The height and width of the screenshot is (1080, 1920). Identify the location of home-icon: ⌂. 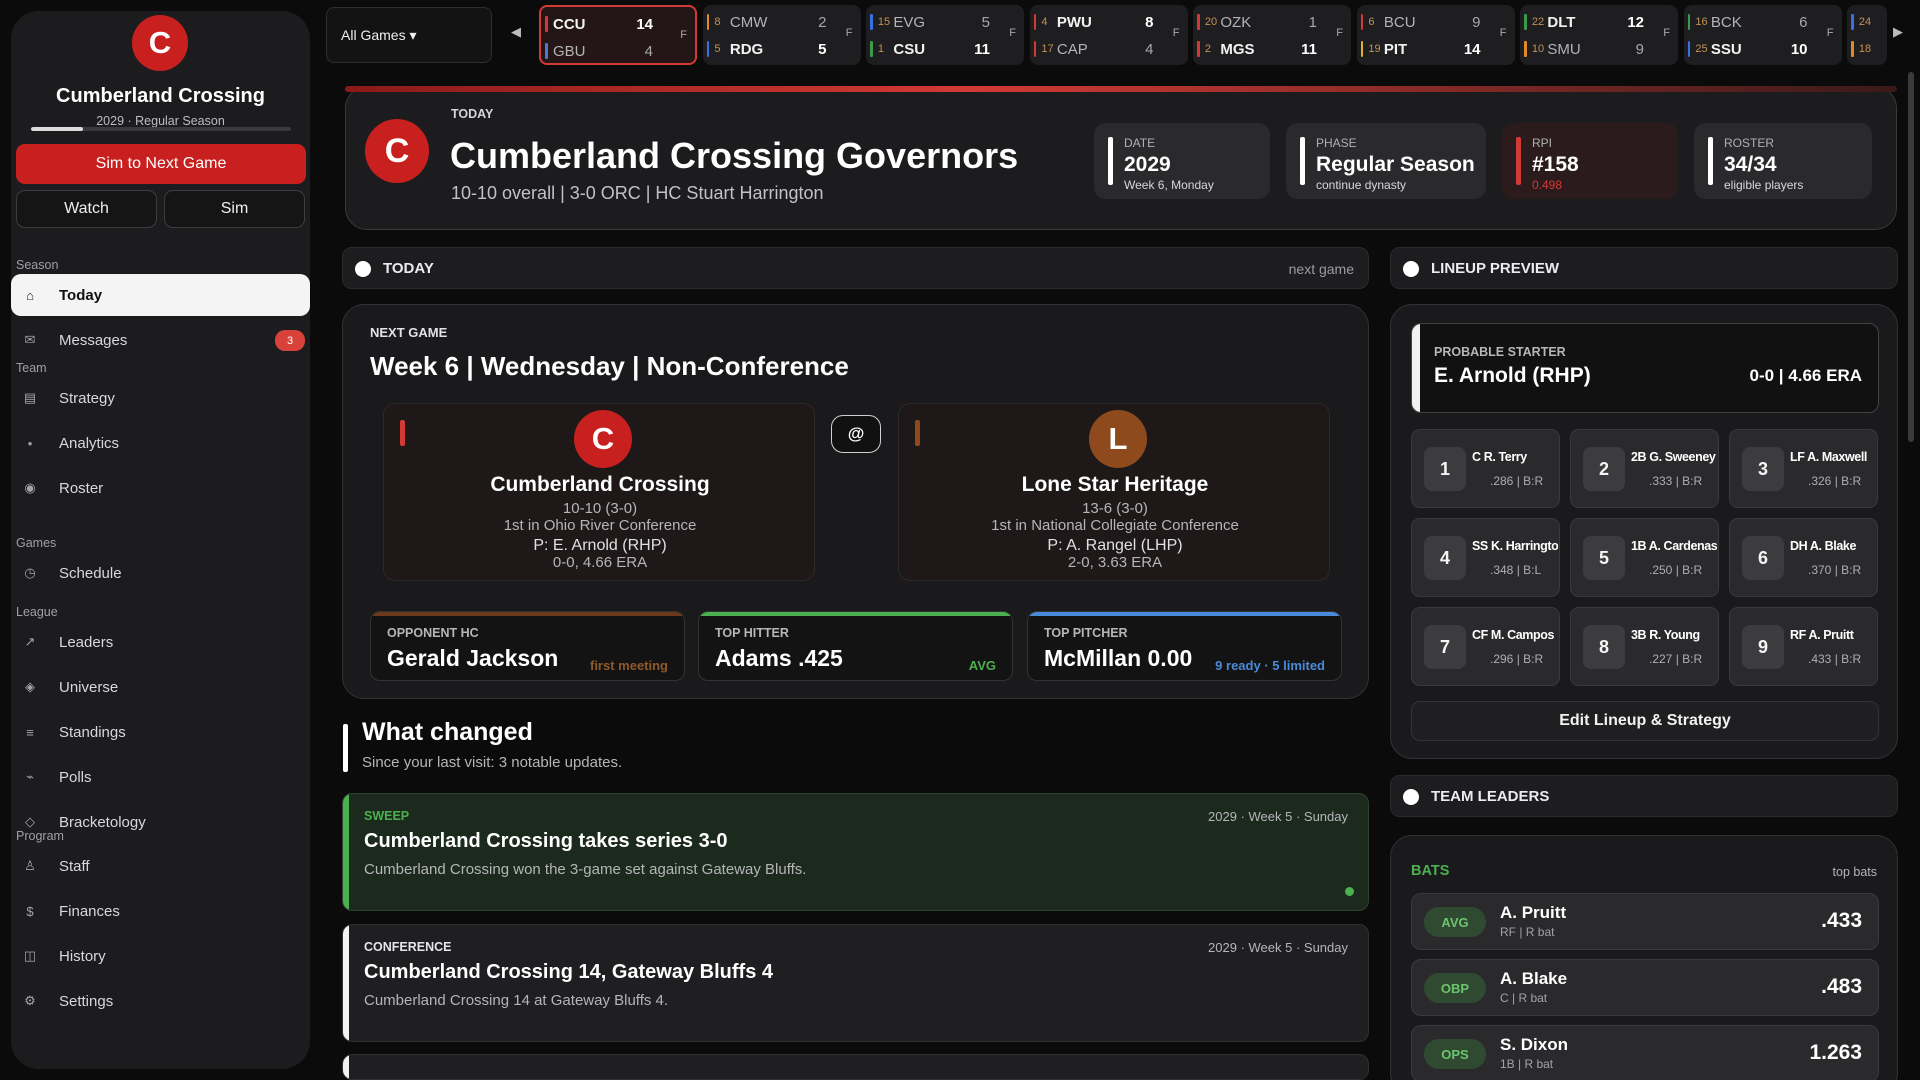
(30, 295).